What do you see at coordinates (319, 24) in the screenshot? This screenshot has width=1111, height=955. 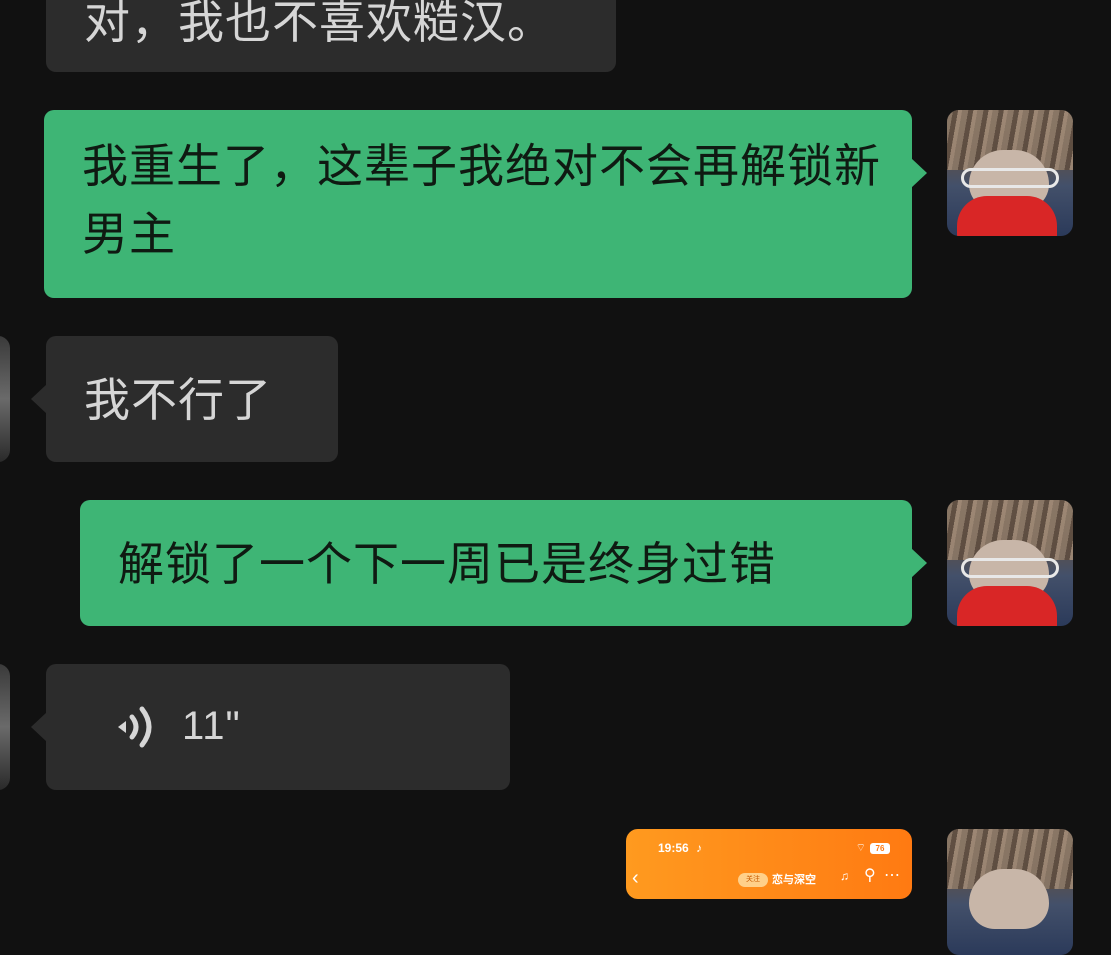 I see `message-text: 对，我也不喜欢糙汉。` at bounding box center [319, 24].